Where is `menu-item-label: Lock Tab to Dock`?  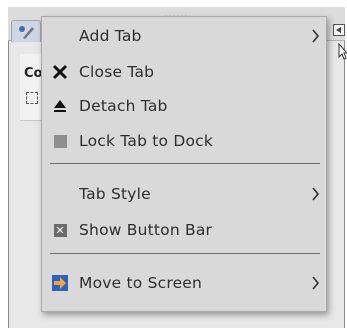
menu-item-label: Lock Tab to Dock is located at coordinates (146, 141).